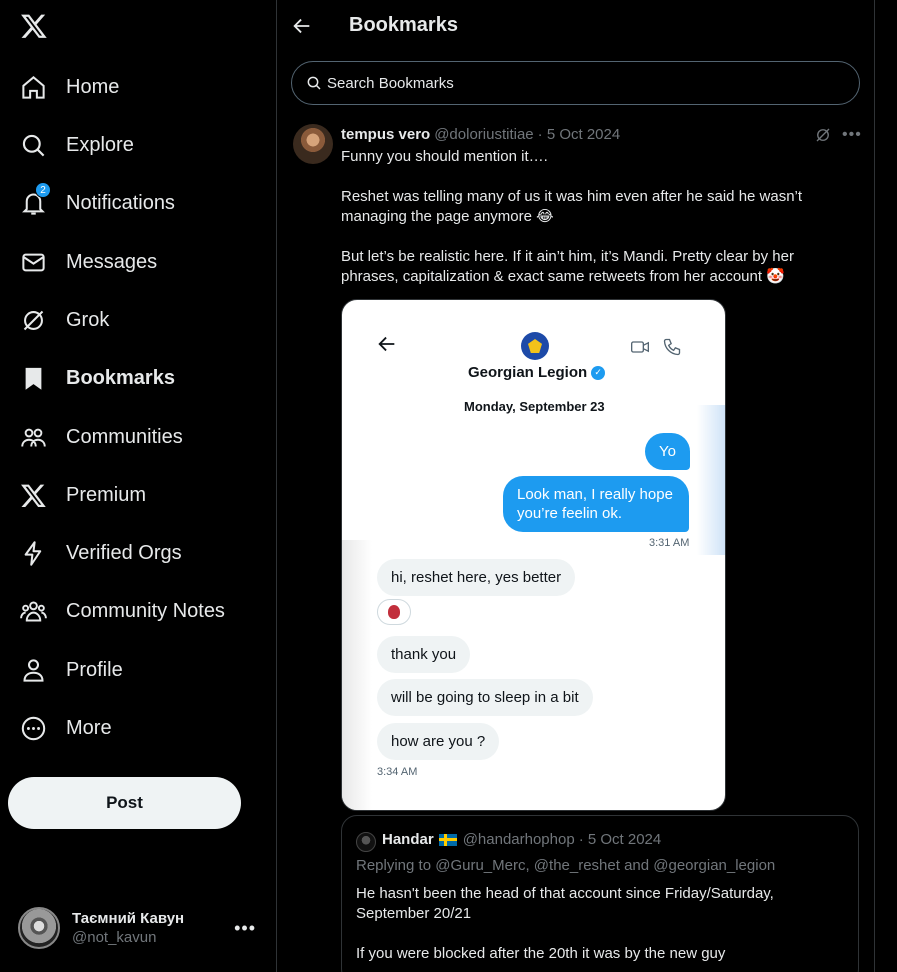 This screenshot has width=897, height=972. What do you see at coordinates (63, 320) in the screenshot?
I see `sidebar-item-grok: Grok` at bounding box center [63, 320].